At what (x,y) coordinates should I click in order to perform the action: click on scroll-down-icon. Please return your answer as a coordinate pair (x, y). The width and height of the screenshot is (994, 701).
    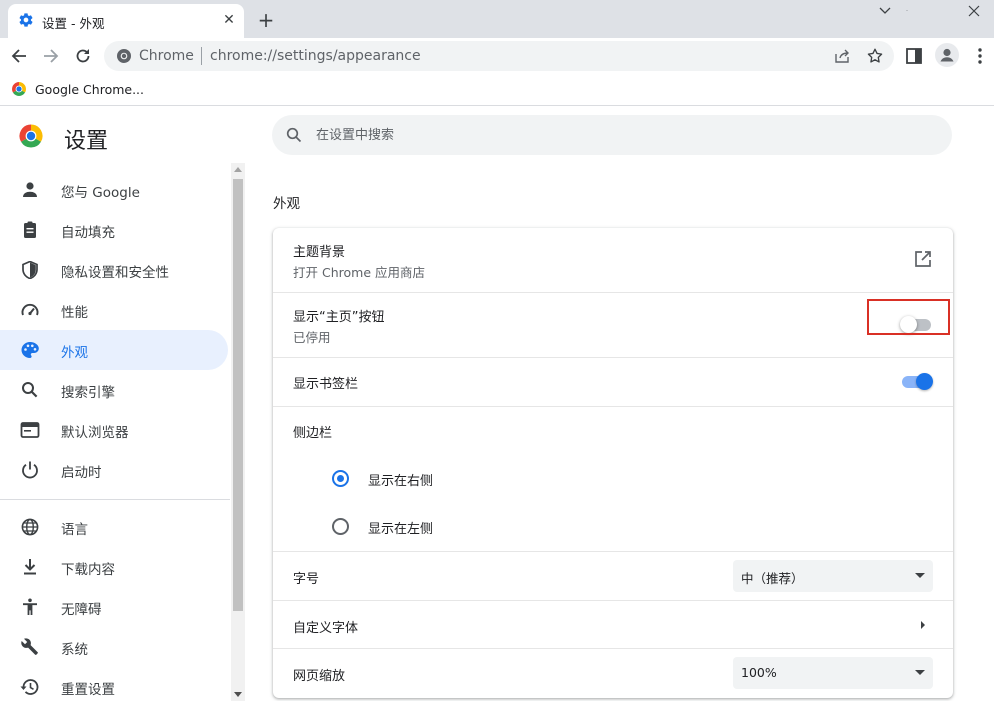
    Looking at the image, I should click on (238, 694).